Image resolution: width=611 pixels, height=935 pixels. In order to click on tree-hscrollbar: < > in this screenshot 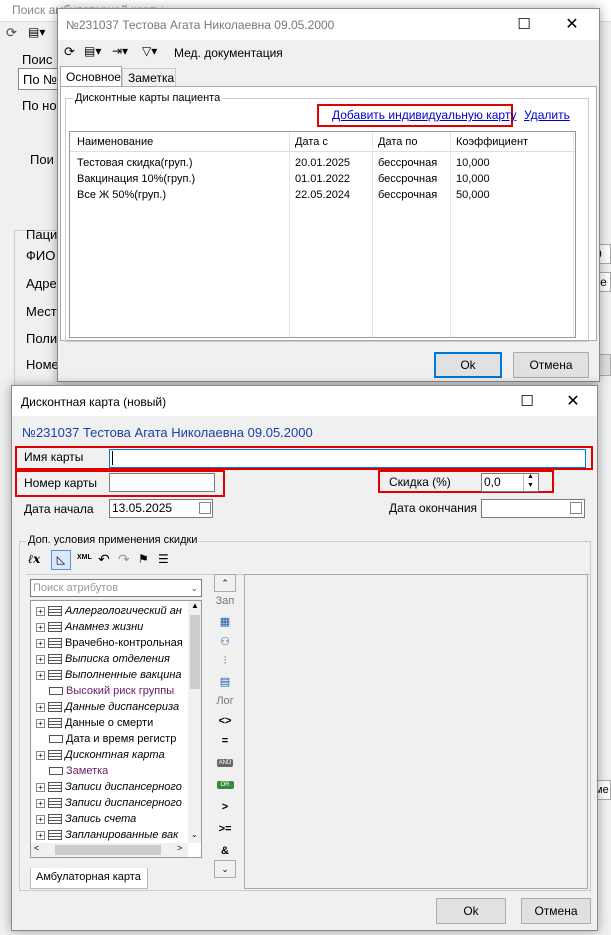, I will do `click(109, 850)`.